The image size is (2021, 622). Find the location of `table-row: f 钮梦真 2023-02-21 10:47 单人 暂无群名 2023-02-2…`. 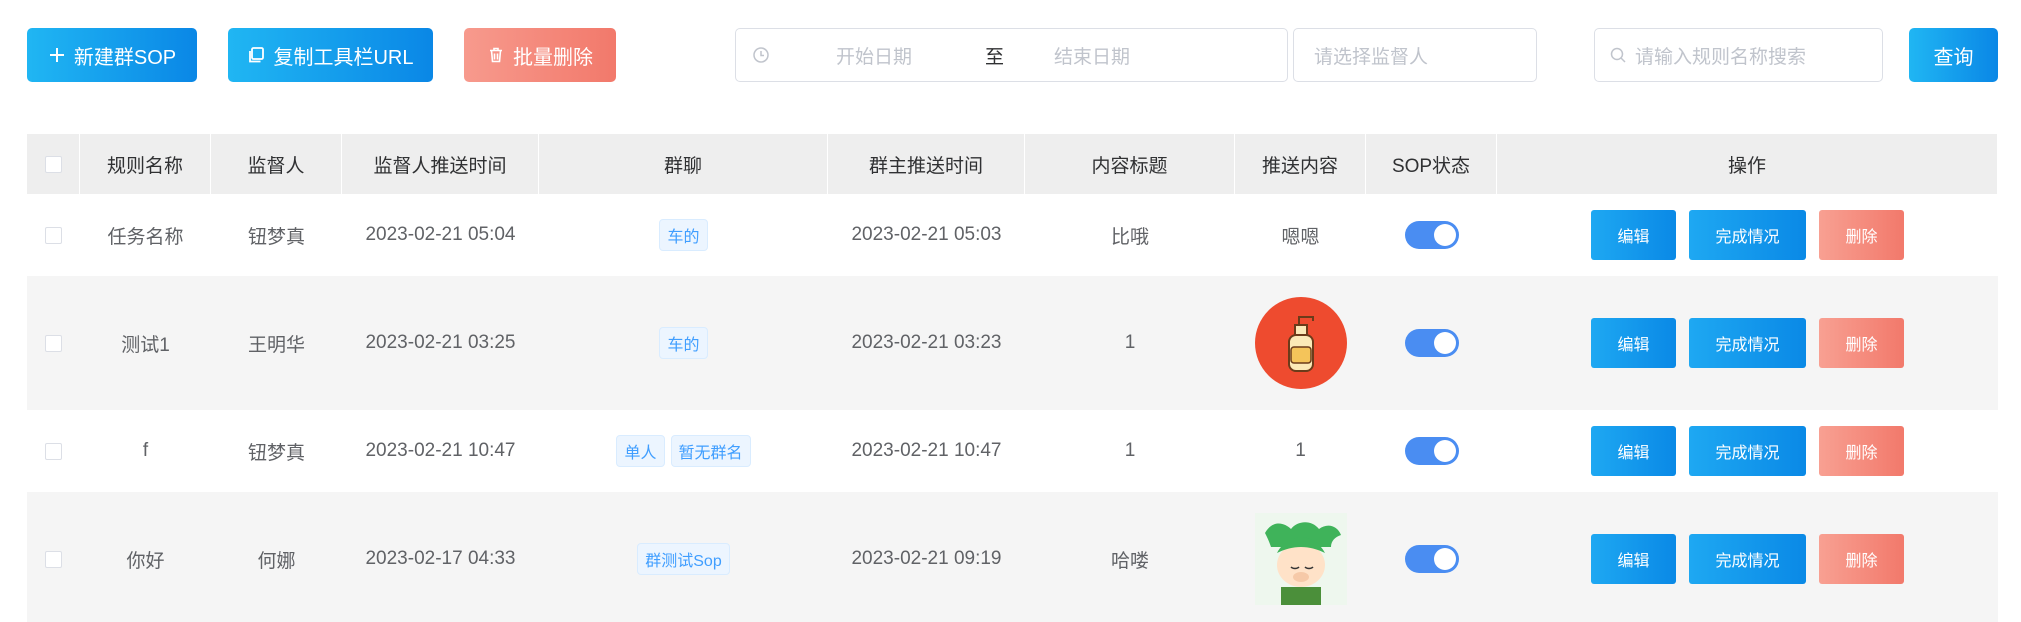

table-row: f 钮梦真 2023-02-21 10:47 单人 暂无群名 2023-02-2… is located at coordinates (1012, 451).